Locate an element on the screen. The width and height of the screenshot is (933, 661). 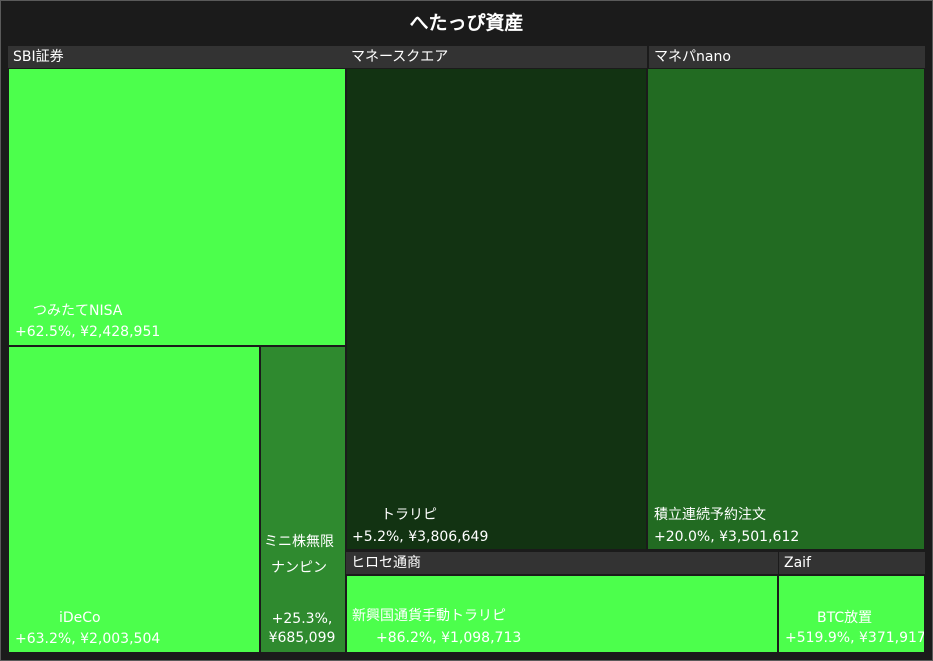
tile-label: ミニ株無限ナンピン is located at coordinates (299, 555).